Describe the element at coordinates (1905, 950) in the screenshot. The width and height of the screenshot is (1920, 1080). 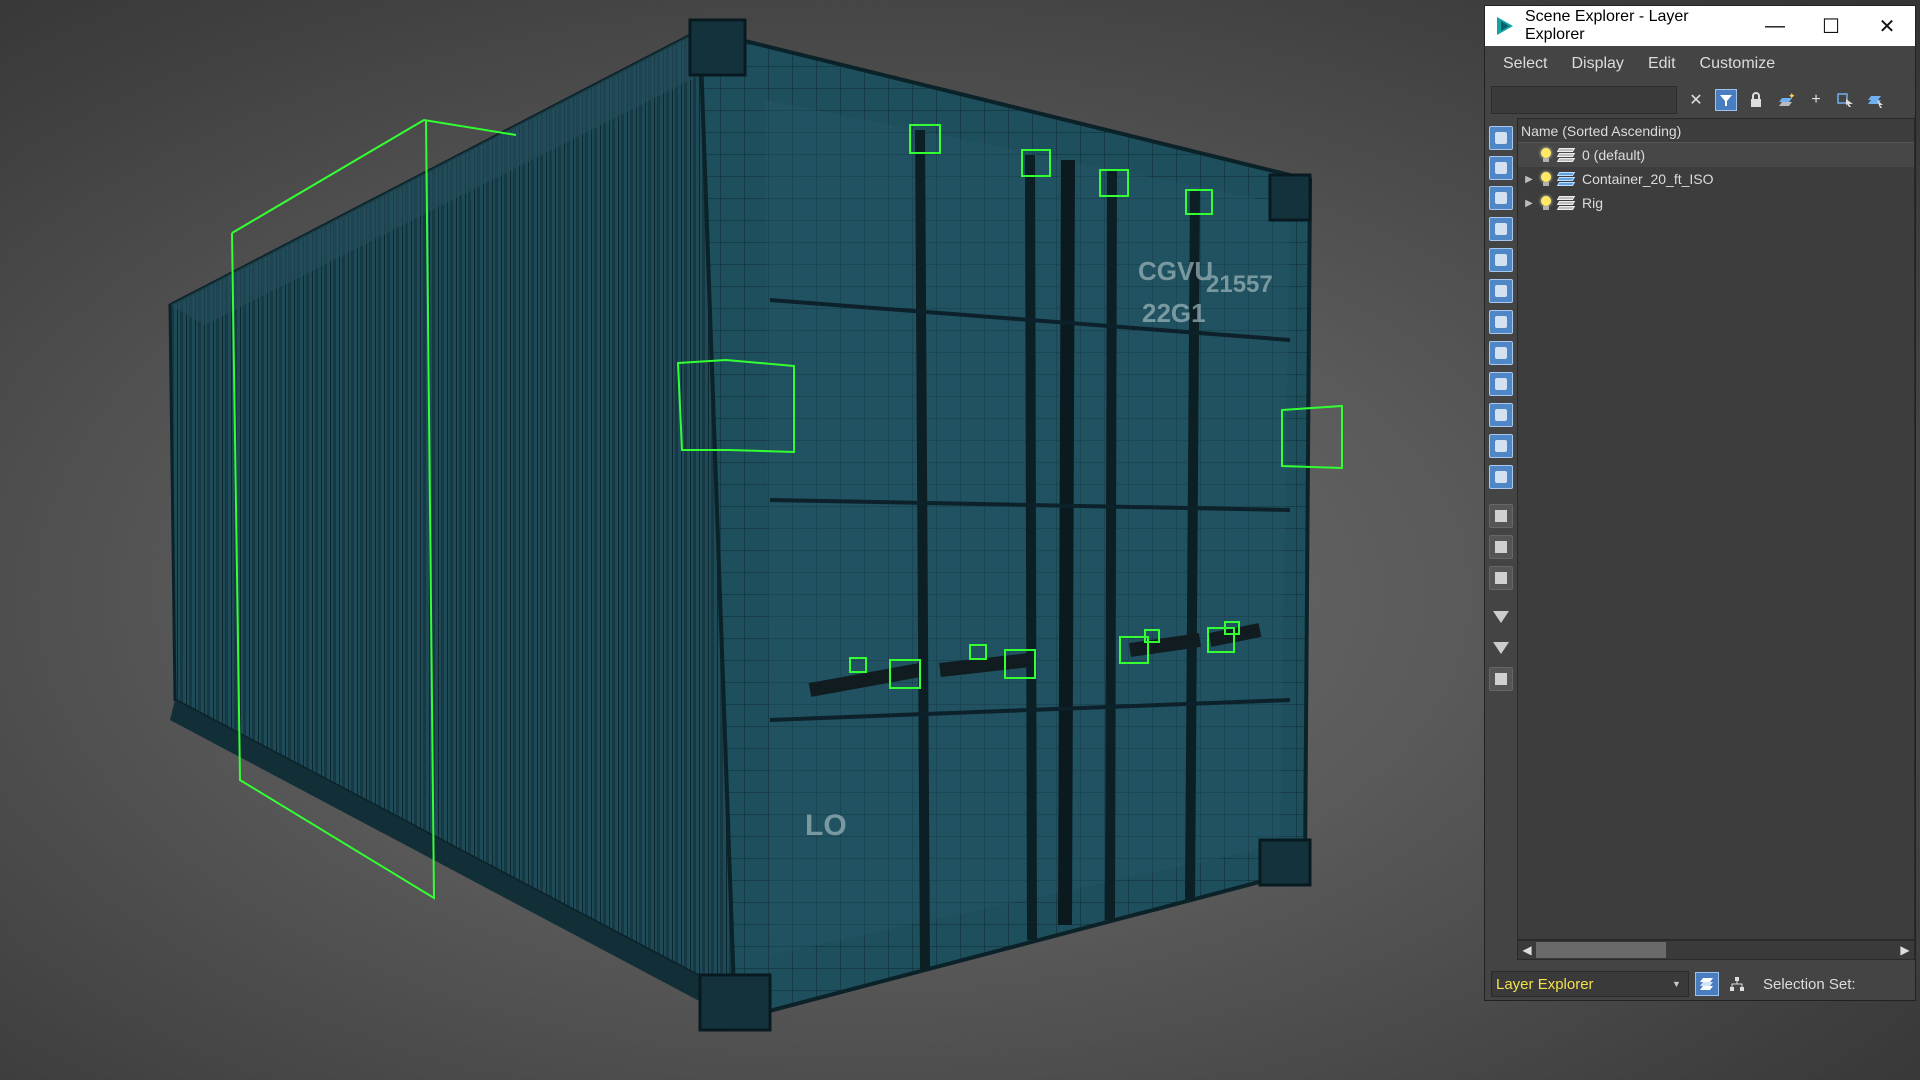
I see `scroll-right-icon: ▶` at that location.